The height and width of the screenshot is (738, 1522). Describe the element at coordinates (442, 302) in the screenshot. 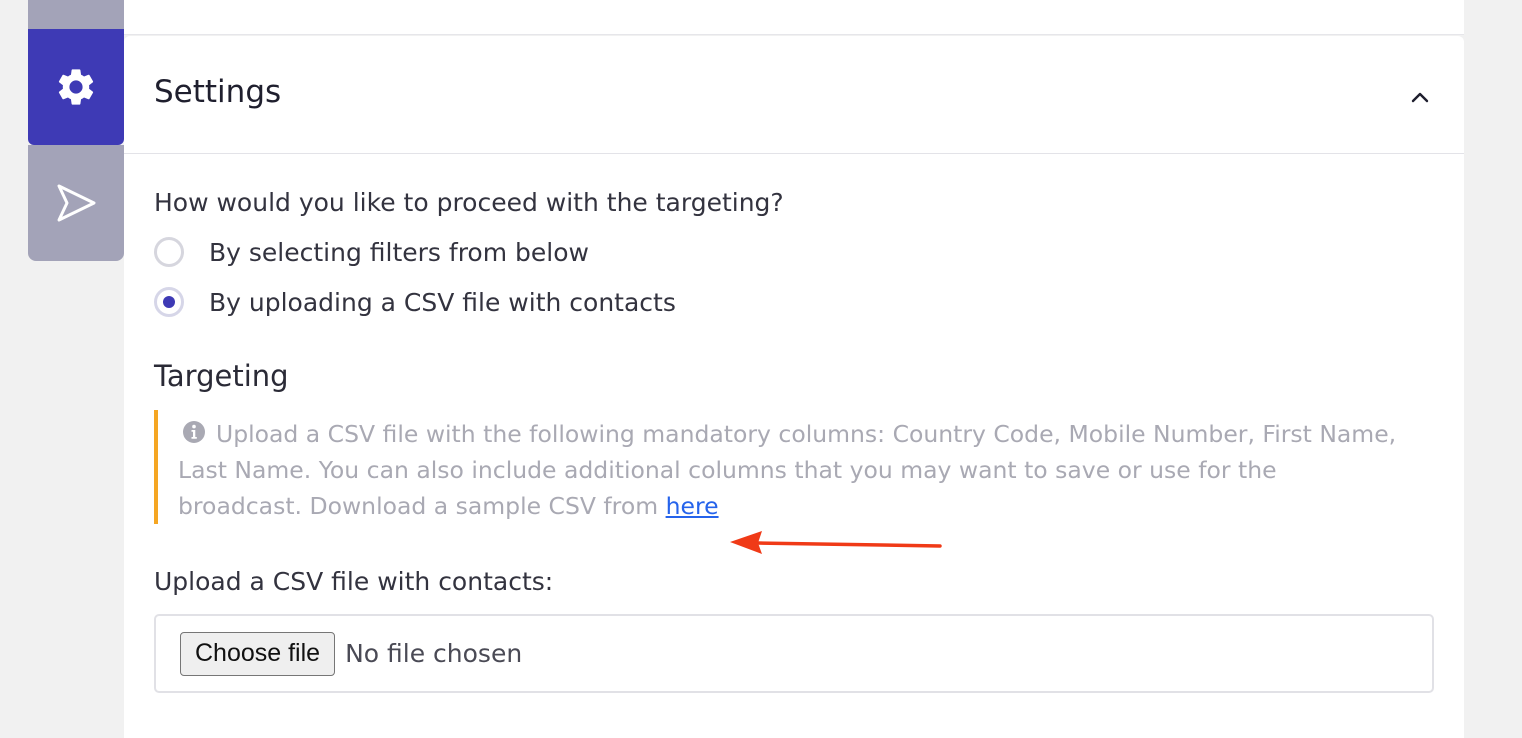

I see `radio-label: By uploading a CSV file with contacts` at that location.